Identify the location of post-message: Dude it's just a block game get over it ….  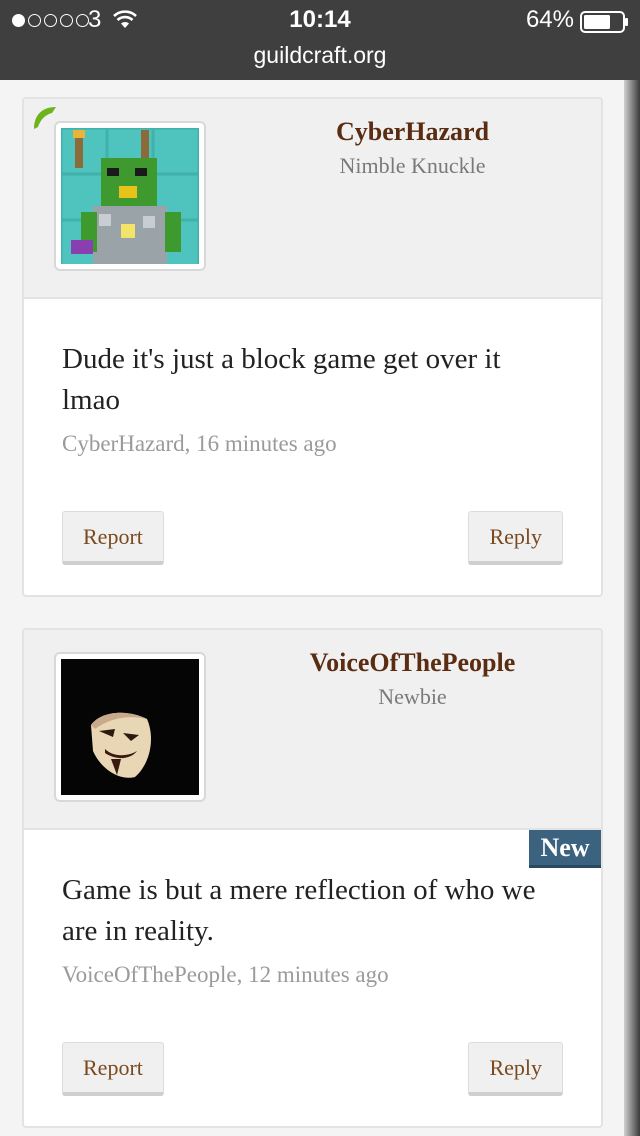
(281, 379).